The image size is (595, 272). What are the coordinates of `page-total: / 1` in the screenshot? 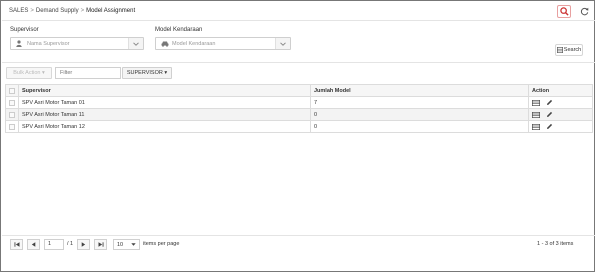 It's located at (70, 244).